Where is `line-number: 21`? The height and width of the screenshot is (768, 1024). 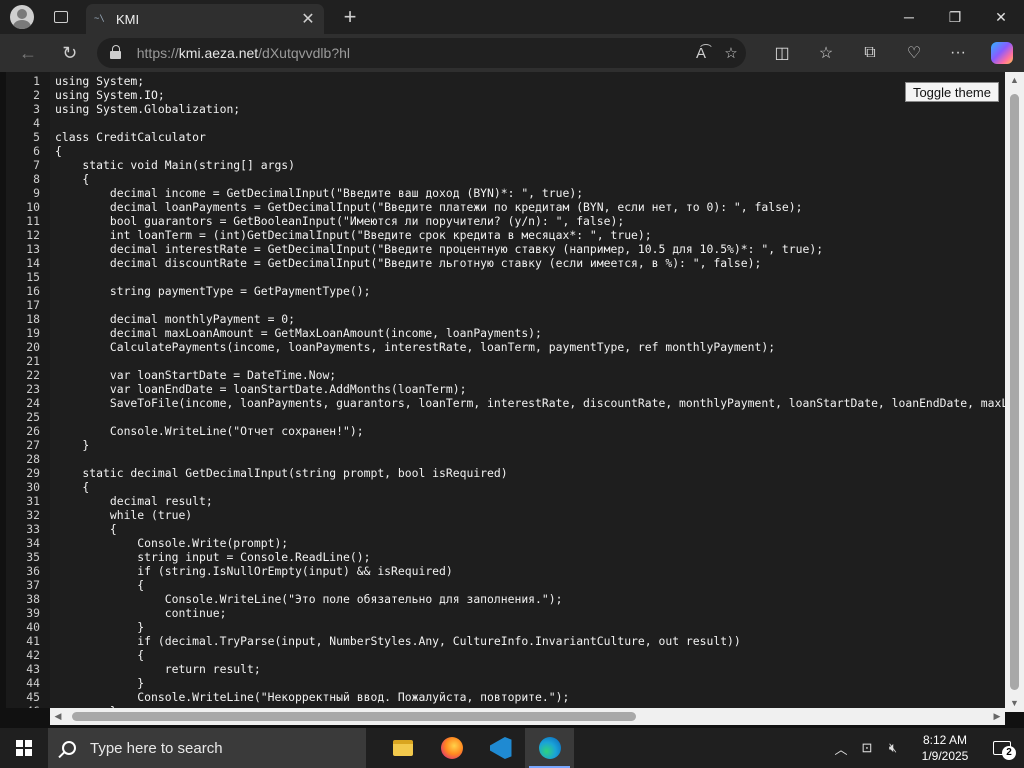 line-number: 21 is located at coordinates (33, 361).